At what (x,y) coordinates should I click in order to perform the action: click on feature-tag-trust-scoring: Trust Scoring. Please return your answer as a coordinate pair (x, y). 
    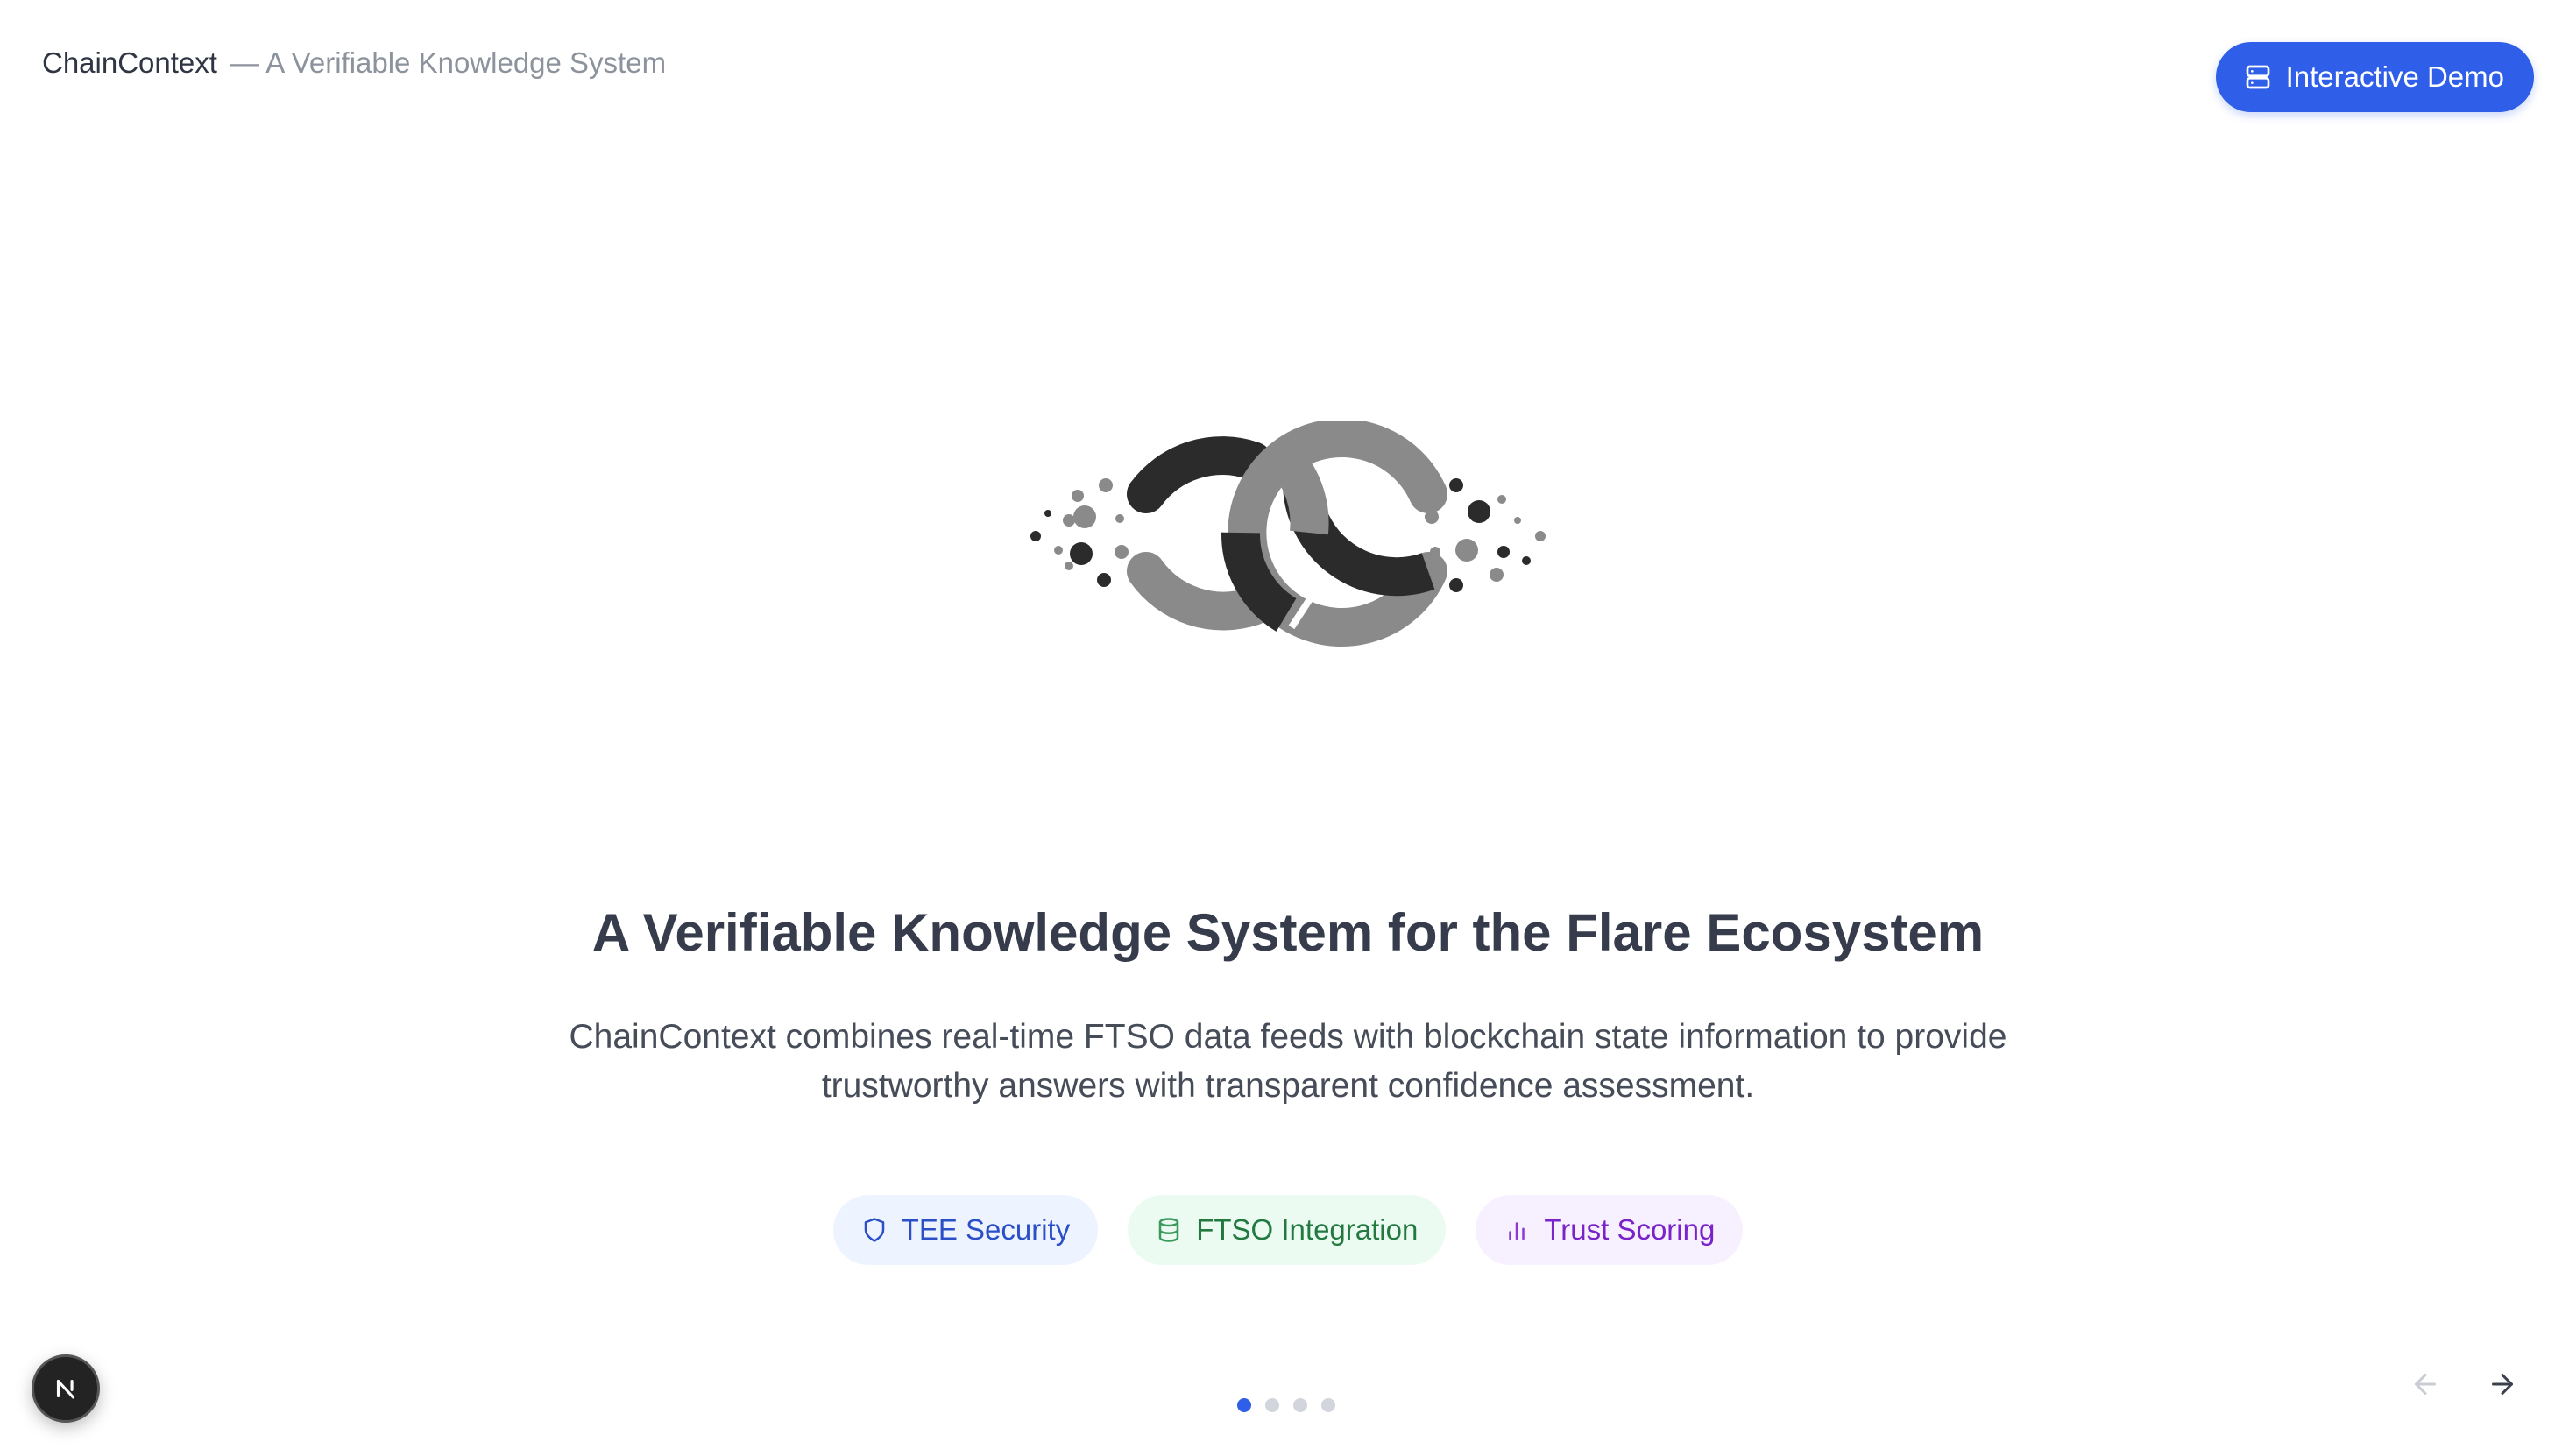
    Looking at the image, I should click on (1610, 1230).